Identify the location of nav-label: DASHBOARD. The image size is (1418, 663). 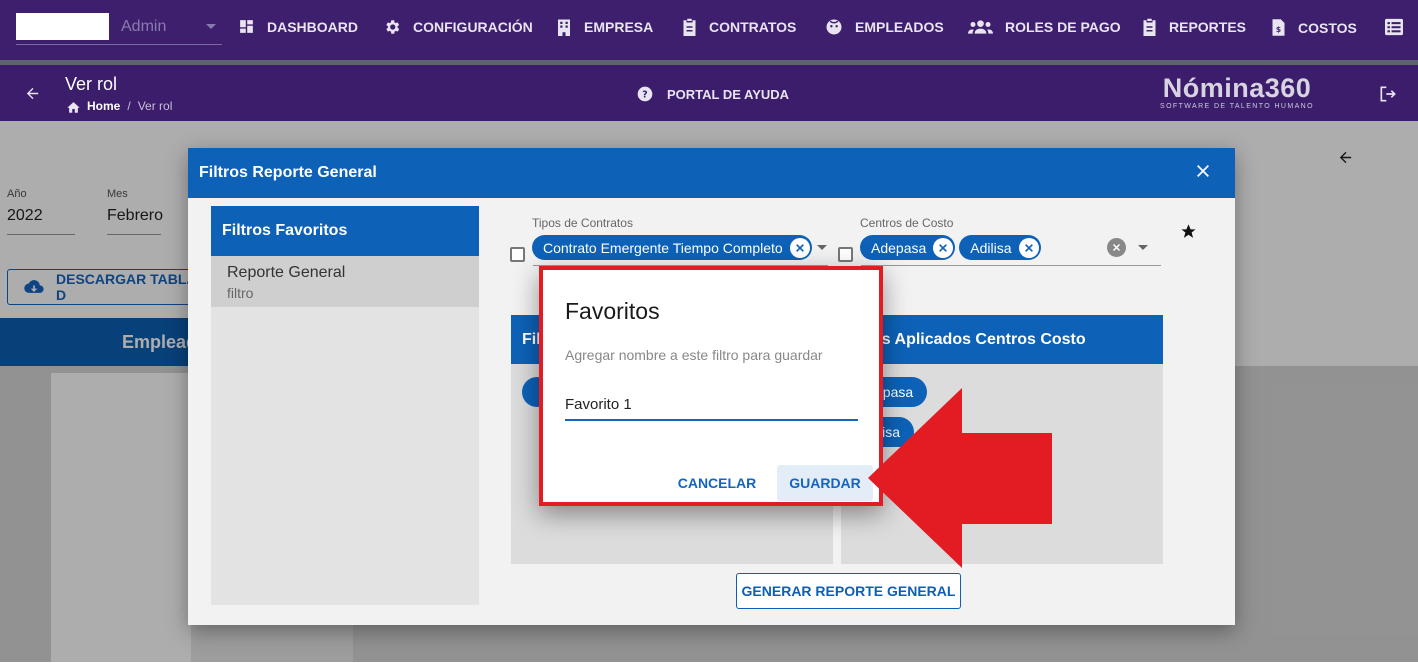
(312, 26).